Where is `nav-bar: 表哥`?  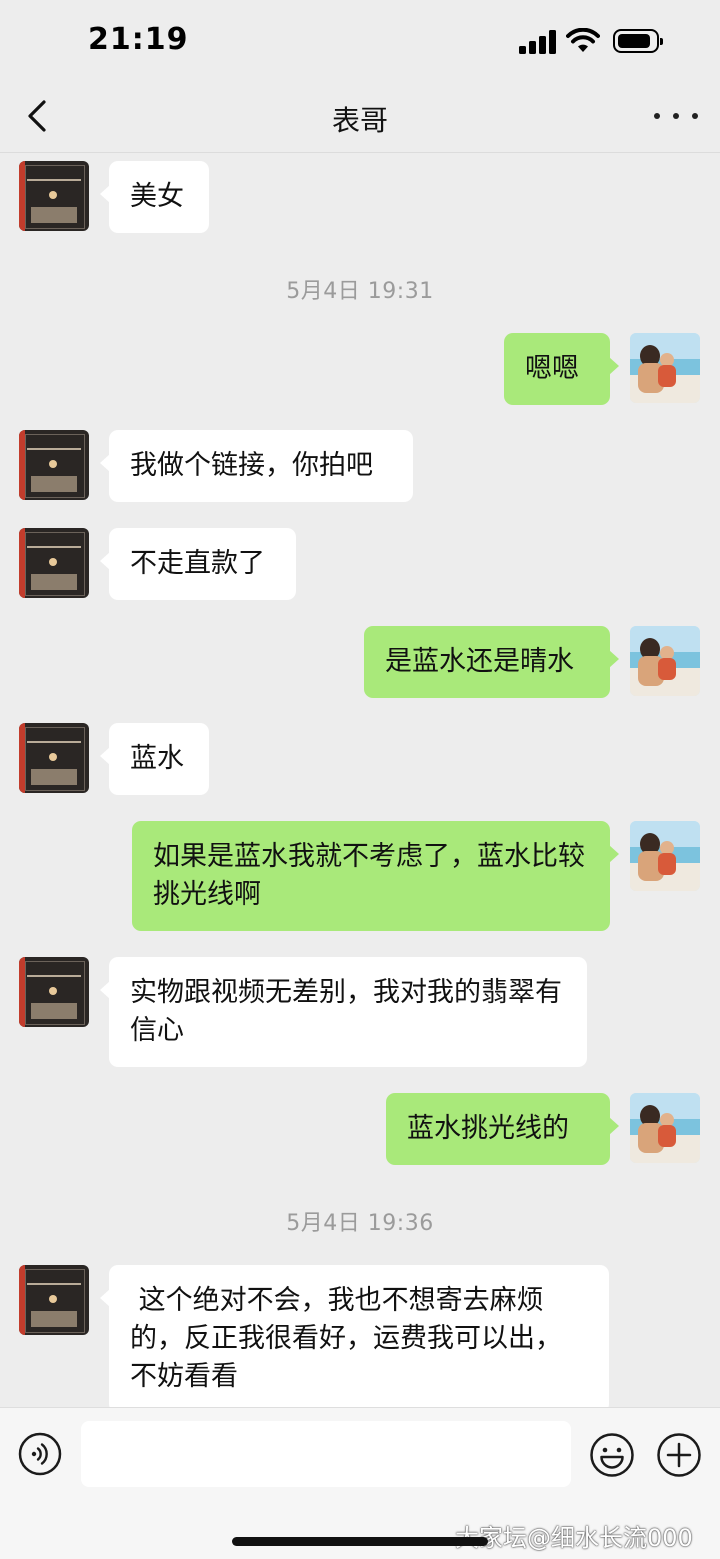 nav-bar: 表哥 is located at coordinates (360, 118).